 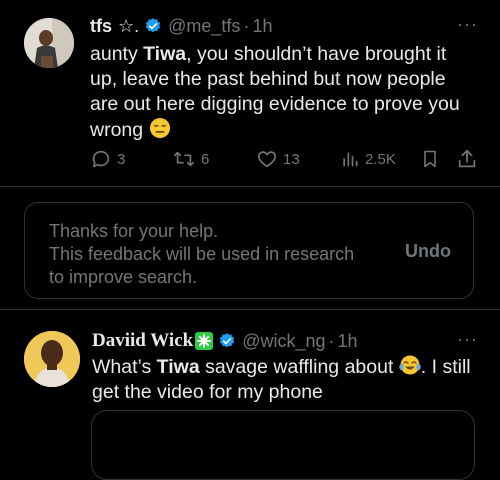 What do you see at coordinates (142, 341) in the screenshot?
I see `author-name: Daviid Wick` at bounding box center [142, 341].